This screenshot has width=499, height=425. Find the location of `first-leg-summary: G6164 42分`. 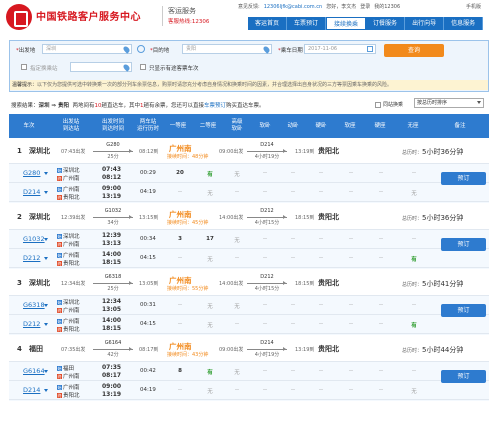

first-leg-summary: G6164 42分 is located at coordinates (113, 349).